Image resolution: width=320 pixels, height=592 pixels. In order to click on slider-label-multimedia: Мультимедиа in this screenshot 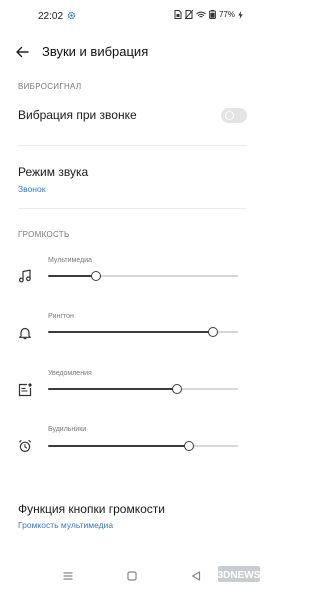, I will do `click(70, 260)`.